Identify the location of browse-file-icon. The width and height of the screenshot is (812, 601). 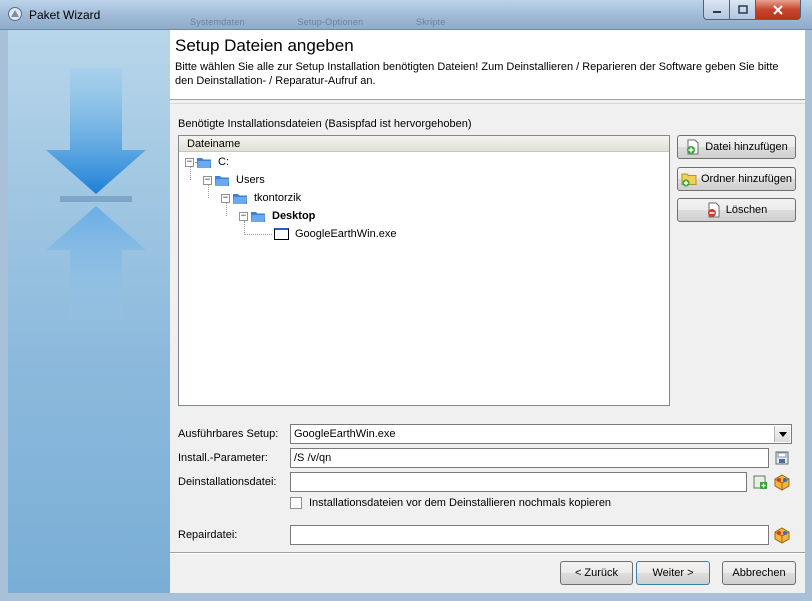
(760, 482).